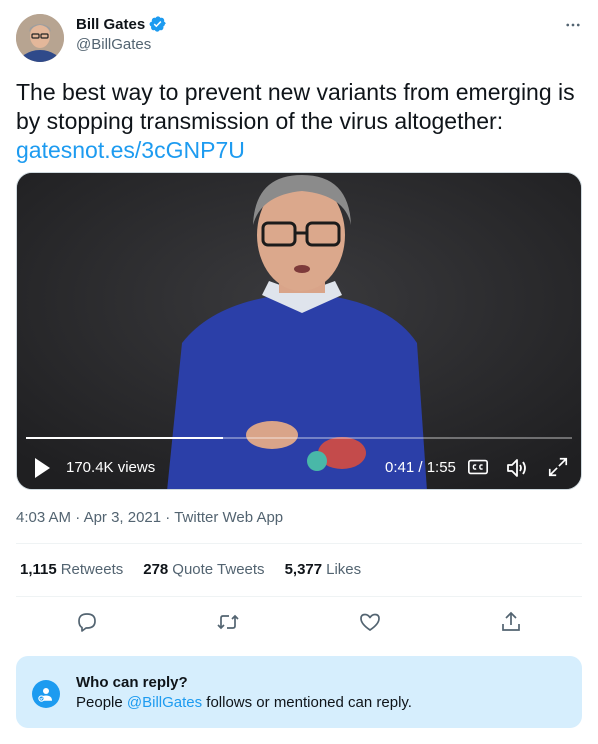 This screenshot has width=598, height=744. I want to click on retweet-icon, so click(228, 622).